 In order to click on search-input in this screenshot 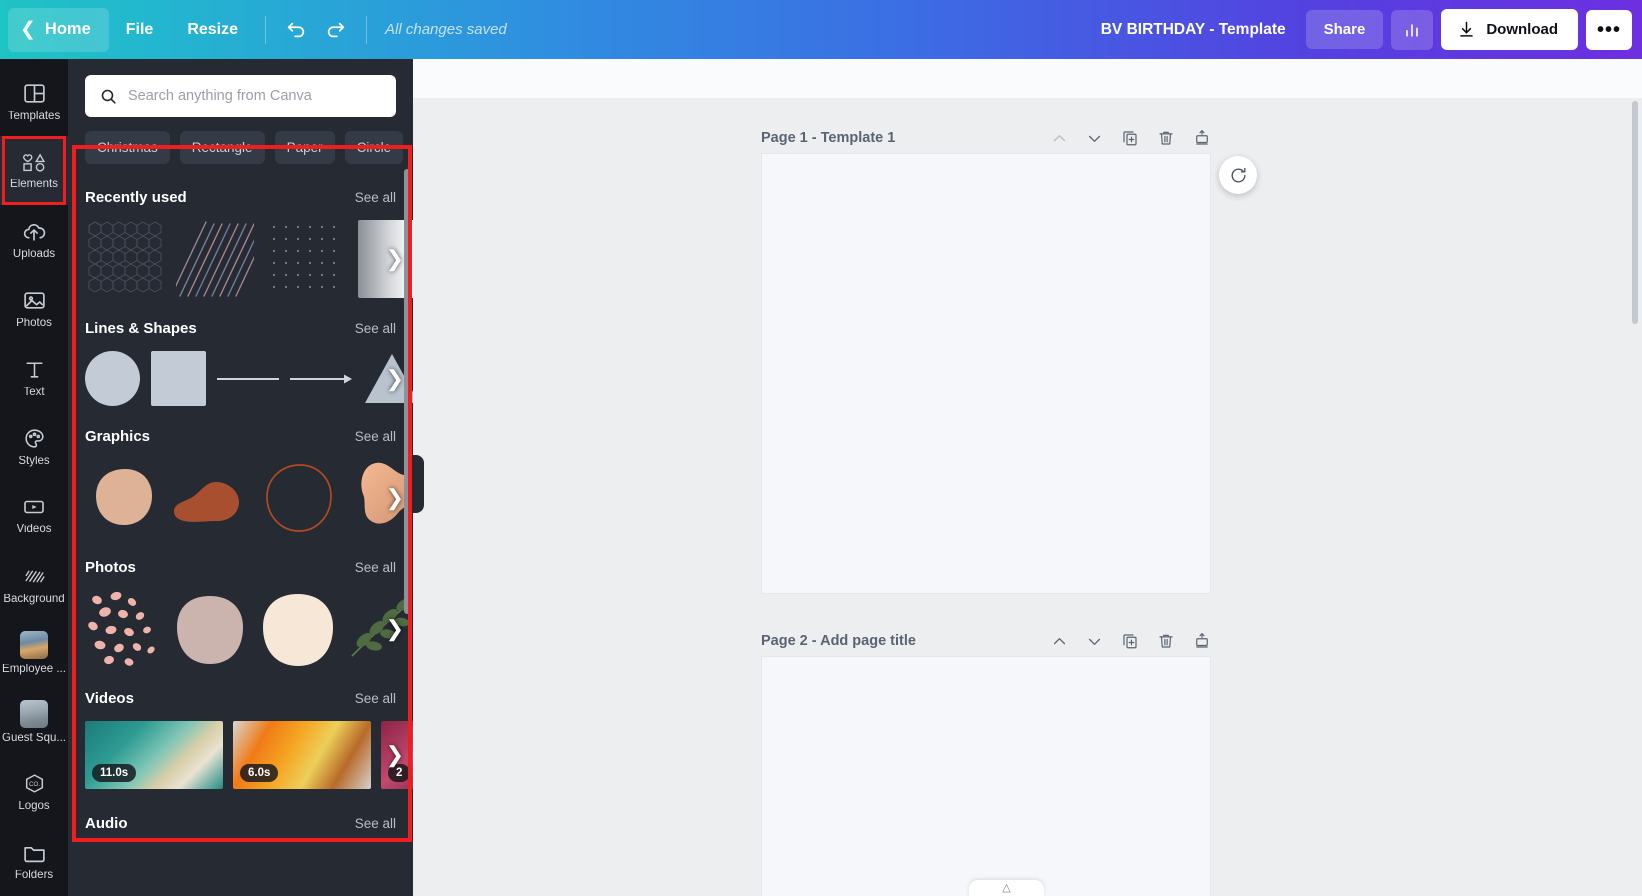, I will do `click(255, 96)`.